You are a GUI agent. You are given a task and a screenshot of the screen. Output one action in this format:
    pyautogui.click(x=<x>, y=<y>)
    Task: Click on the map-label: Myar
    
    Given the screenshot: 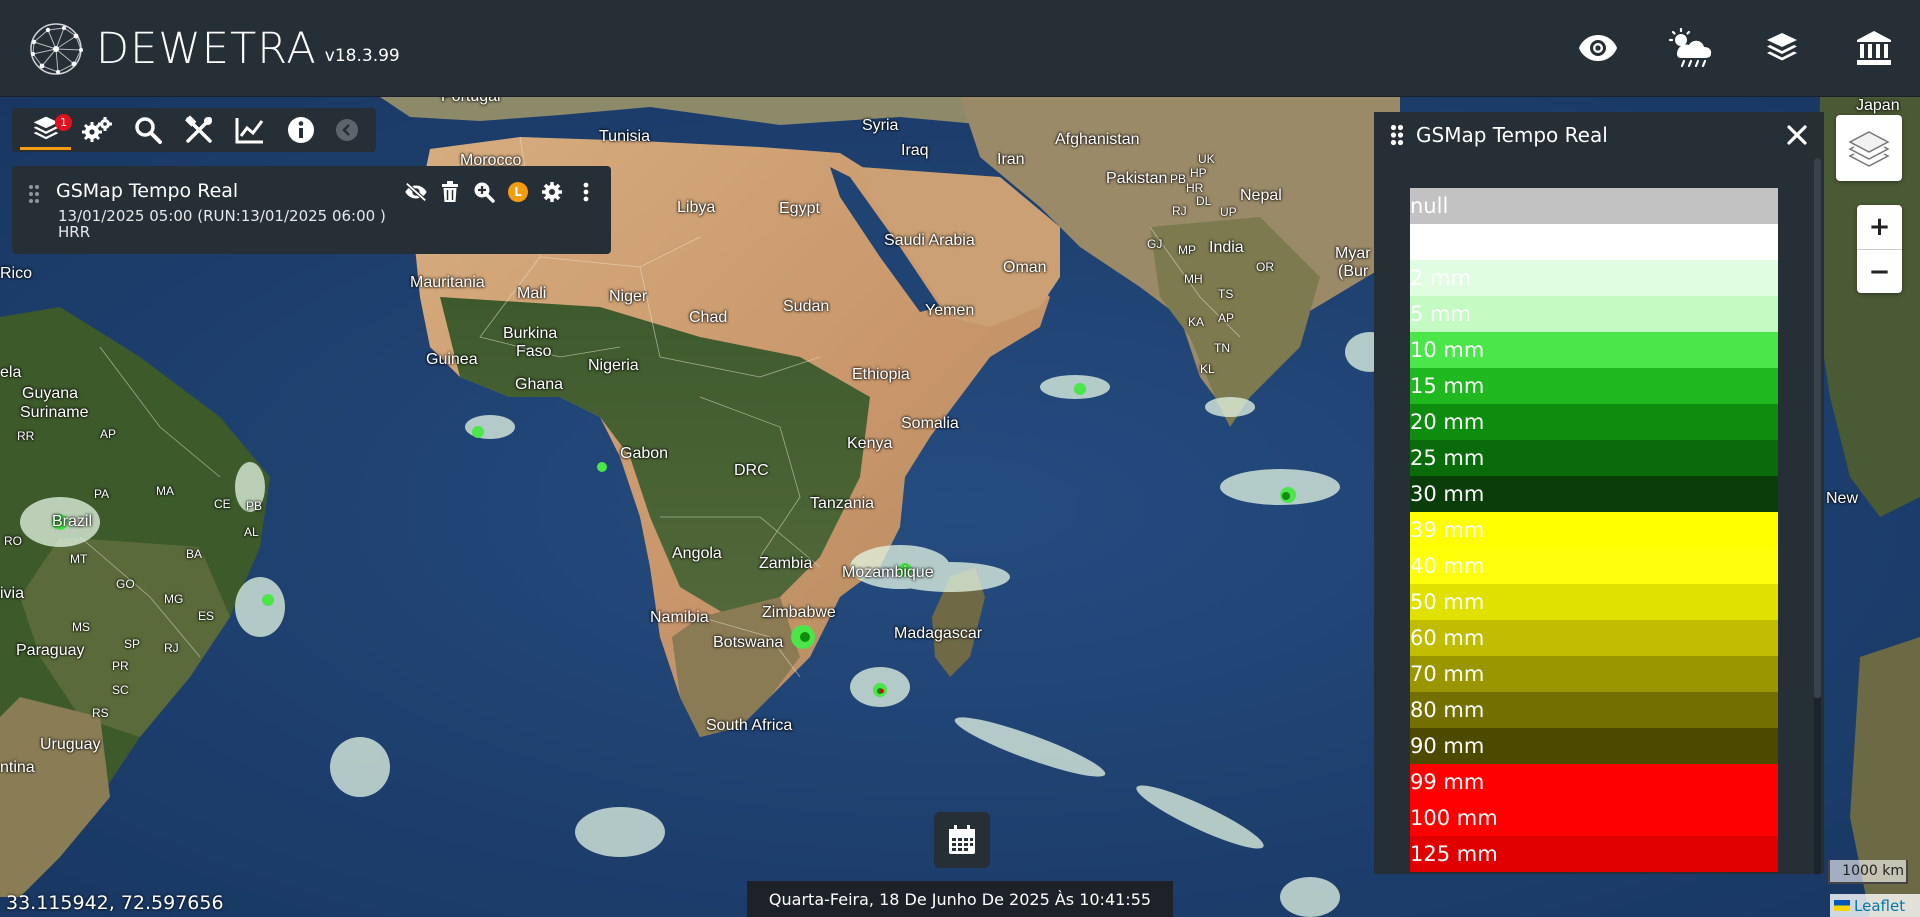 What is the action you would take?
    pyautogui.click(x=1353, y=253)
    